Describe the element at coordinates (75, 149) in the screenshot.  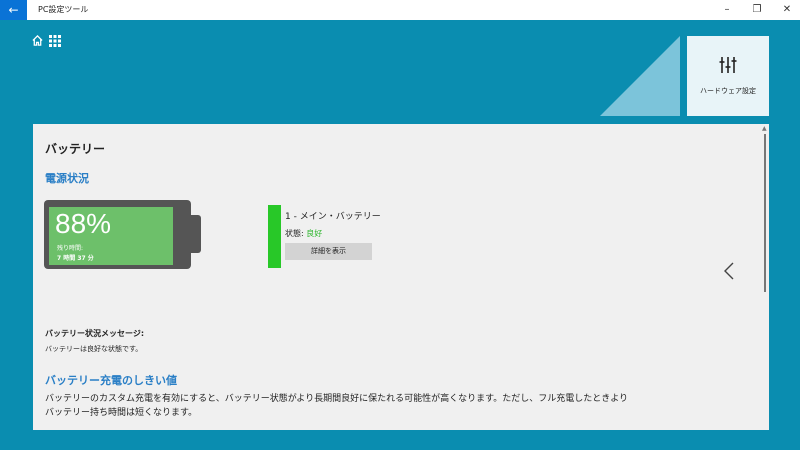
I see `page-title: バッテリー` at that location.